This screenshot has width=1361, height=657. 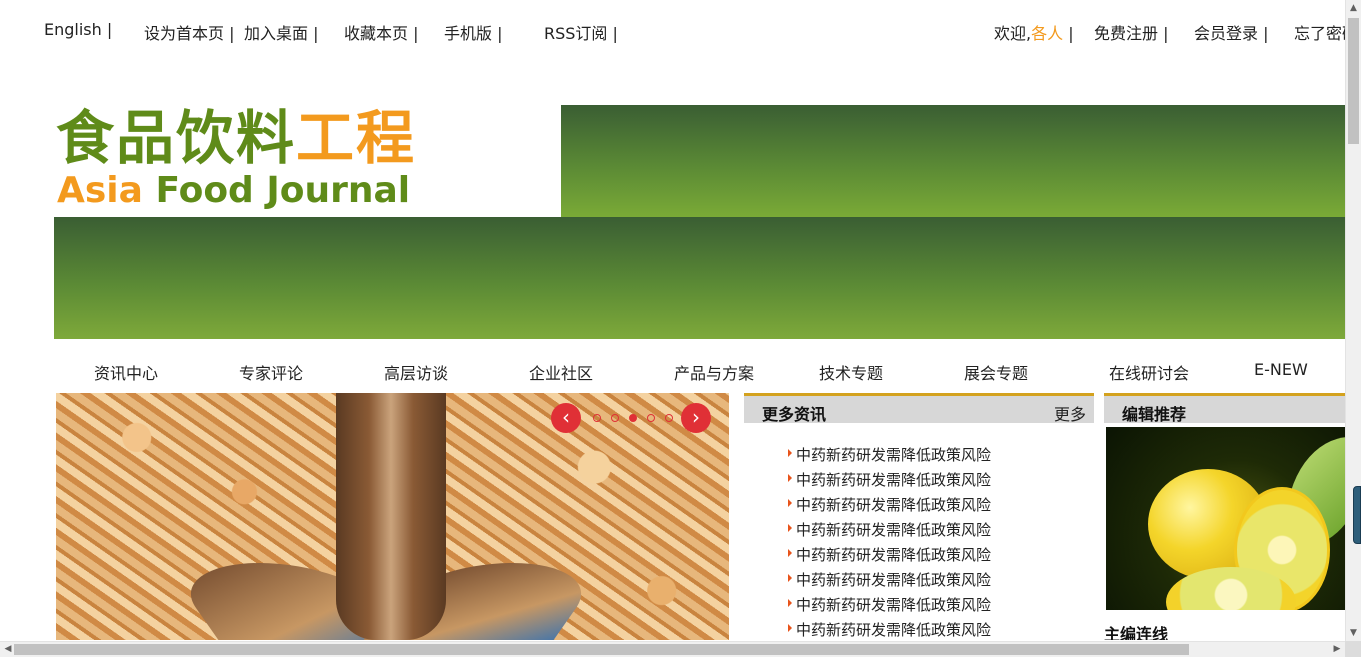 I want to click on logo-chinese-title: 食品饮料工程, so click(x=236, y=138).